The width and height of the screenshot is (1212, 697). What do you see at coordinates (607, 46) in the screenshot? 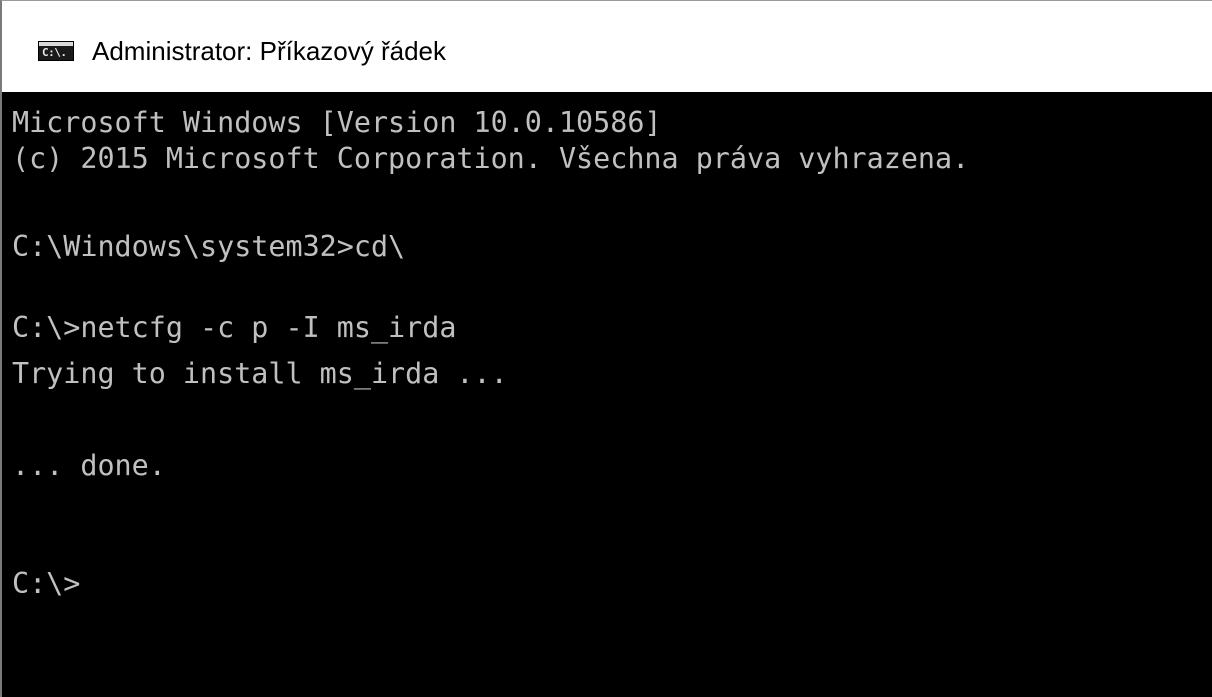
I see `title-bar: C:\. Administrator: Příkazový řádek` at bounding box center [607, 46].